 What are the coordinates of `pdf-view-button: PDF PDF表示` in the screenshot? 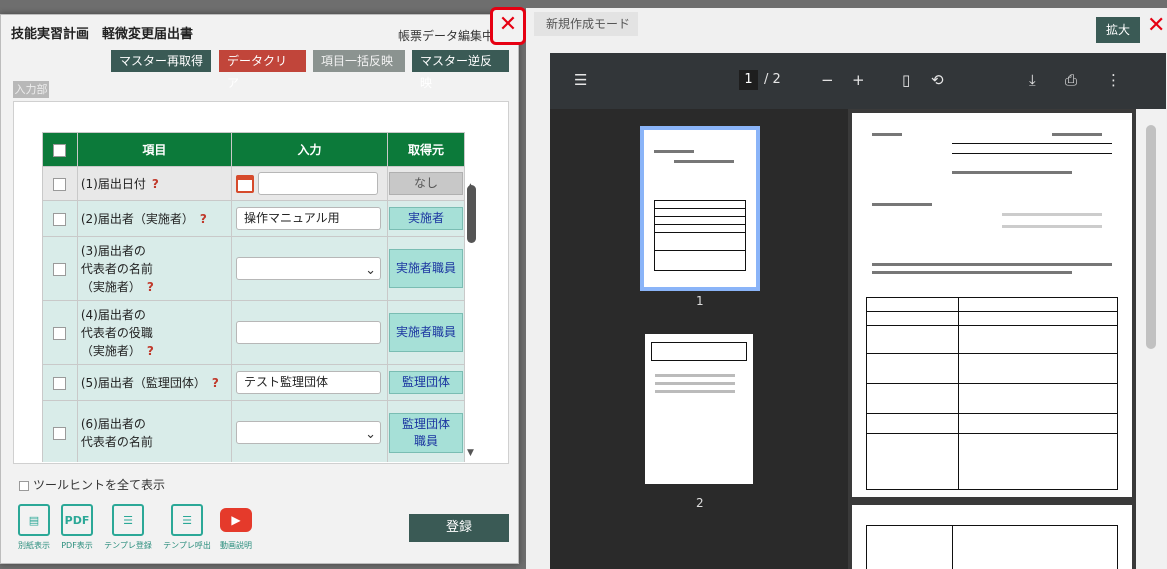 It's located at (77, 527).